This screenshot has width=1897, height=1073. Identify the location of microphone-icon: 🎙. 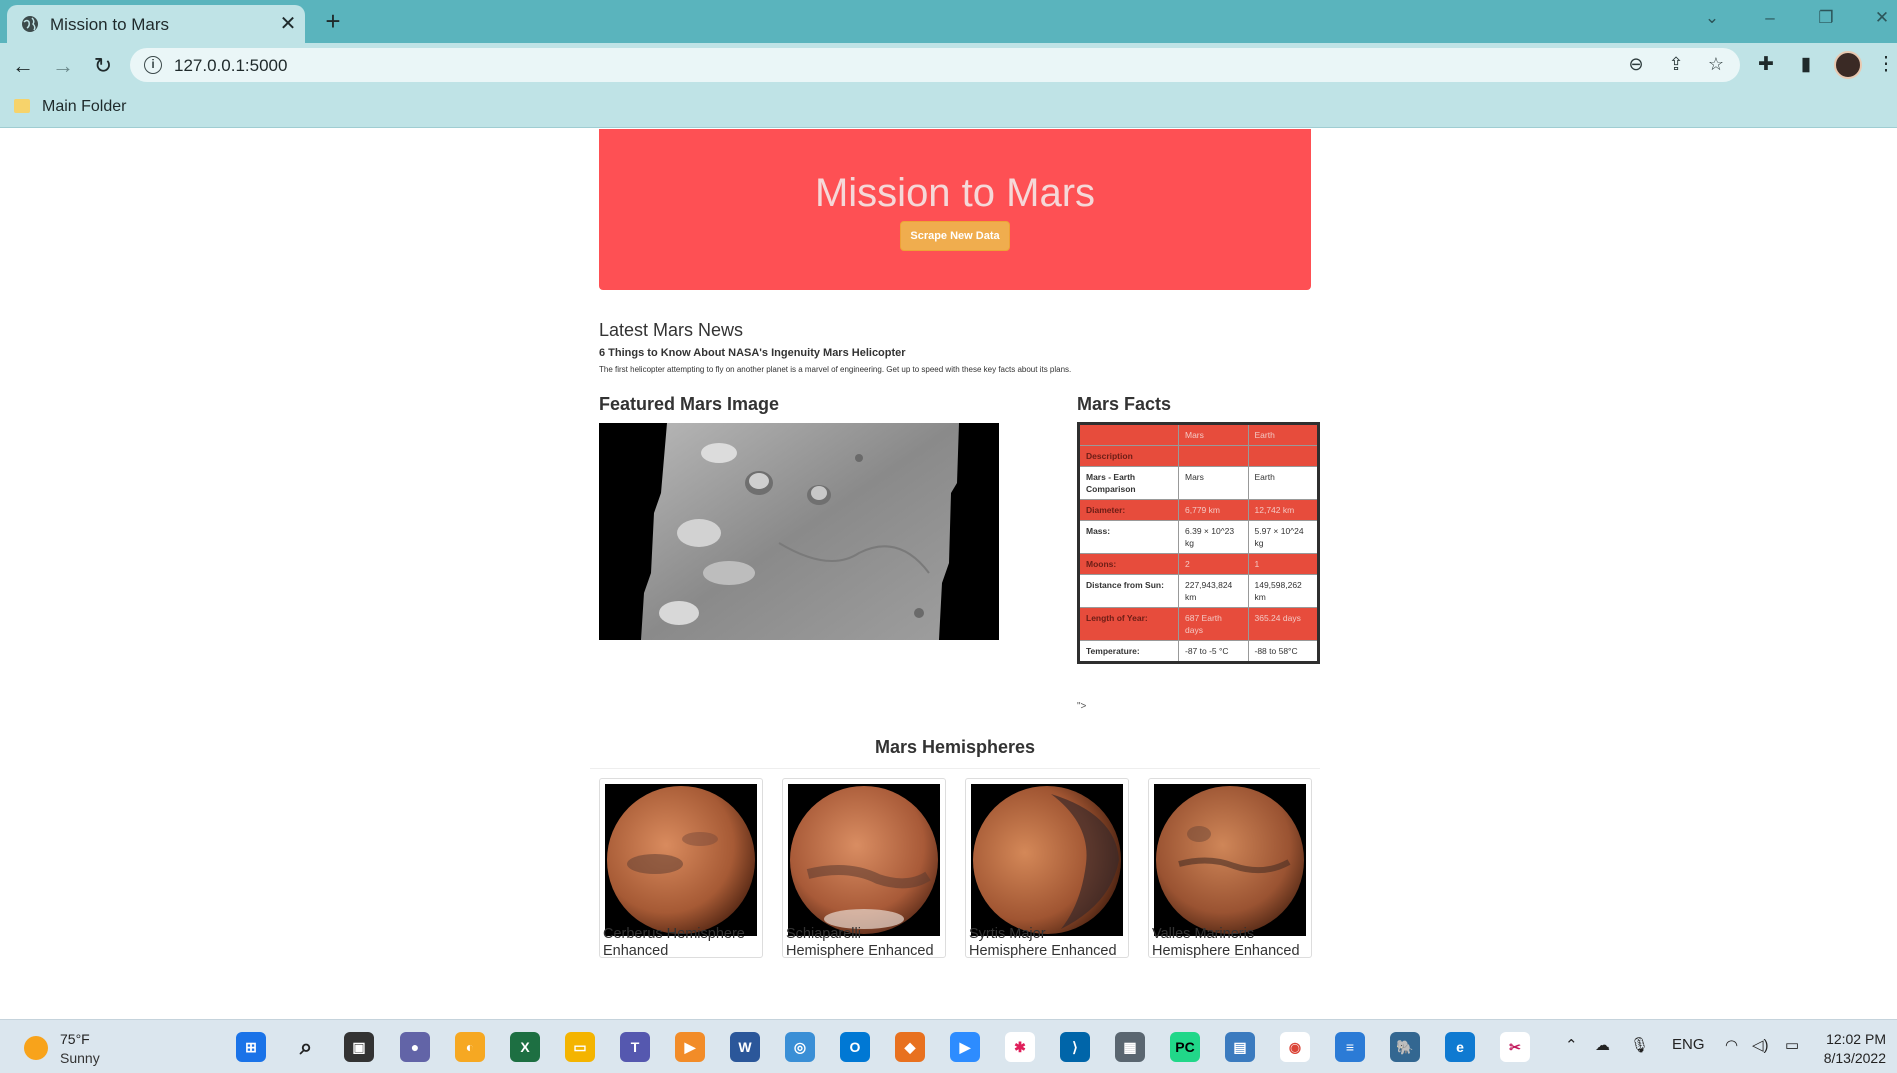
(1639, 1045).